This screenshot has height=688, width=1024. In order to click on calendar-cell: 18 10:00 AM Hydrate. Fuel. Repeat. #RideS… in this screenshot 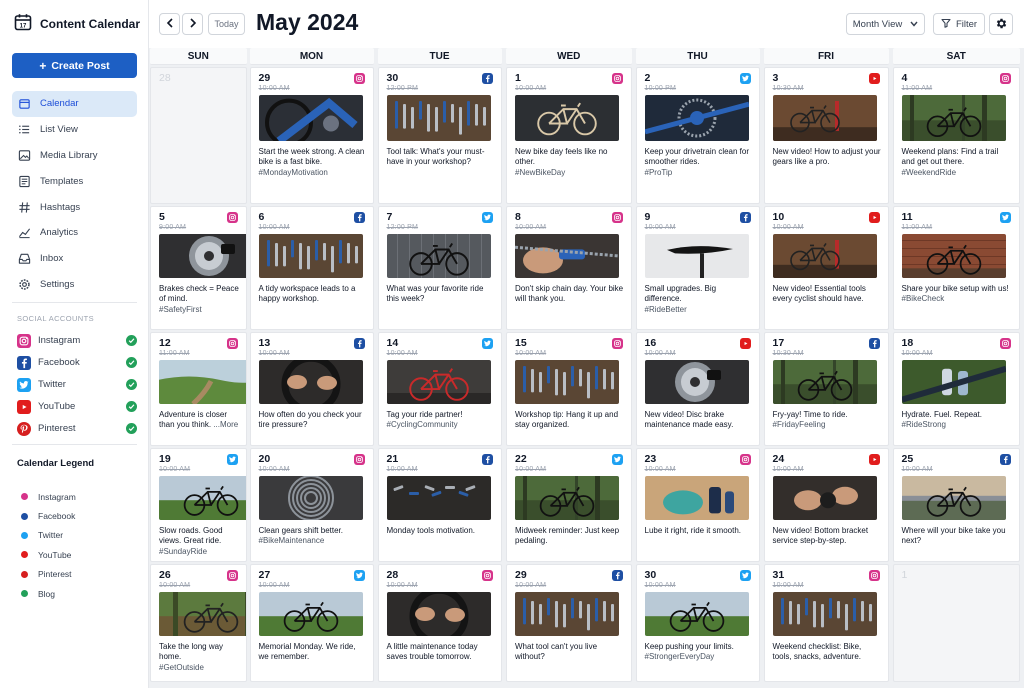, I will do `click(956, 389)`.